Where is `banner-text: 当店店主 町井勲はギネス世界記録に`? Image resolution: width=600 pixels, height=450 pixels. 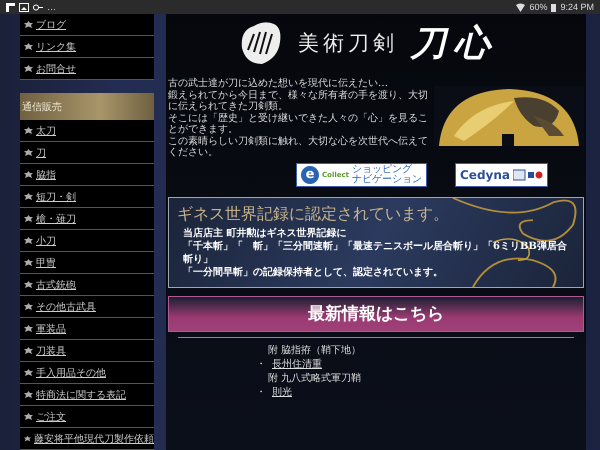 banner-text: 当店店主 町井勲はギネス世界記録に is located at coordinates (265, 233).